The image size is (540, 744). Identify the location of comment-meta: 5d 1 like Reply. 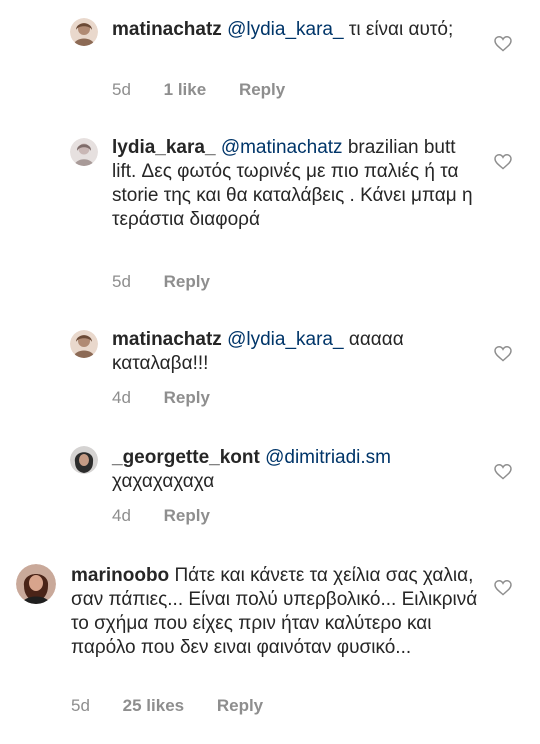
(212, 90).